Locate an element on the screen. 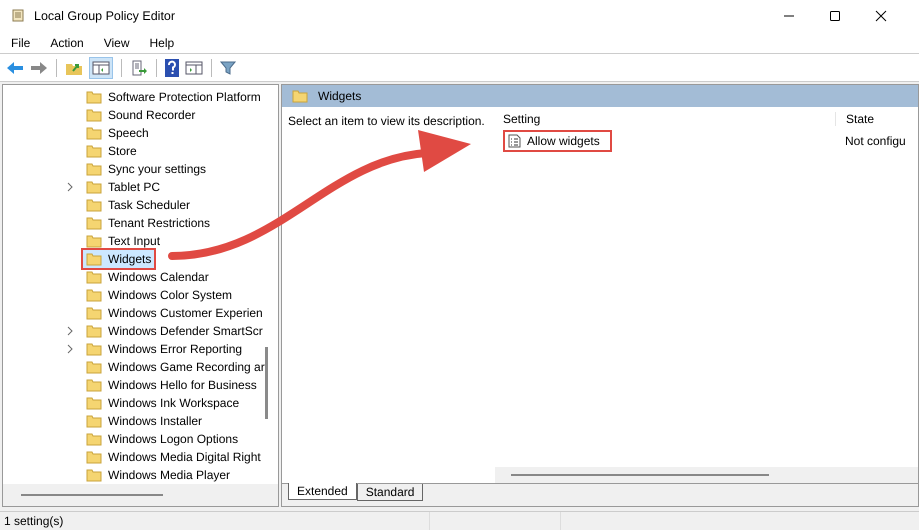 Image resolution: width=919 pixels, height=530 pixels. maximize-icon is located at coordinates (835, 16).